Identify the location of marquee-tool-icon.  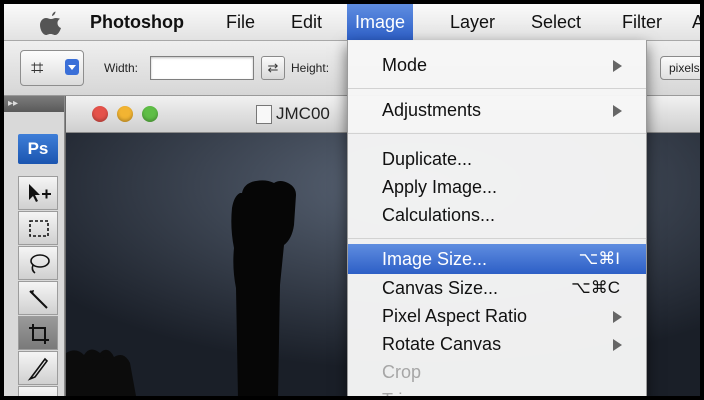
(38, 228).